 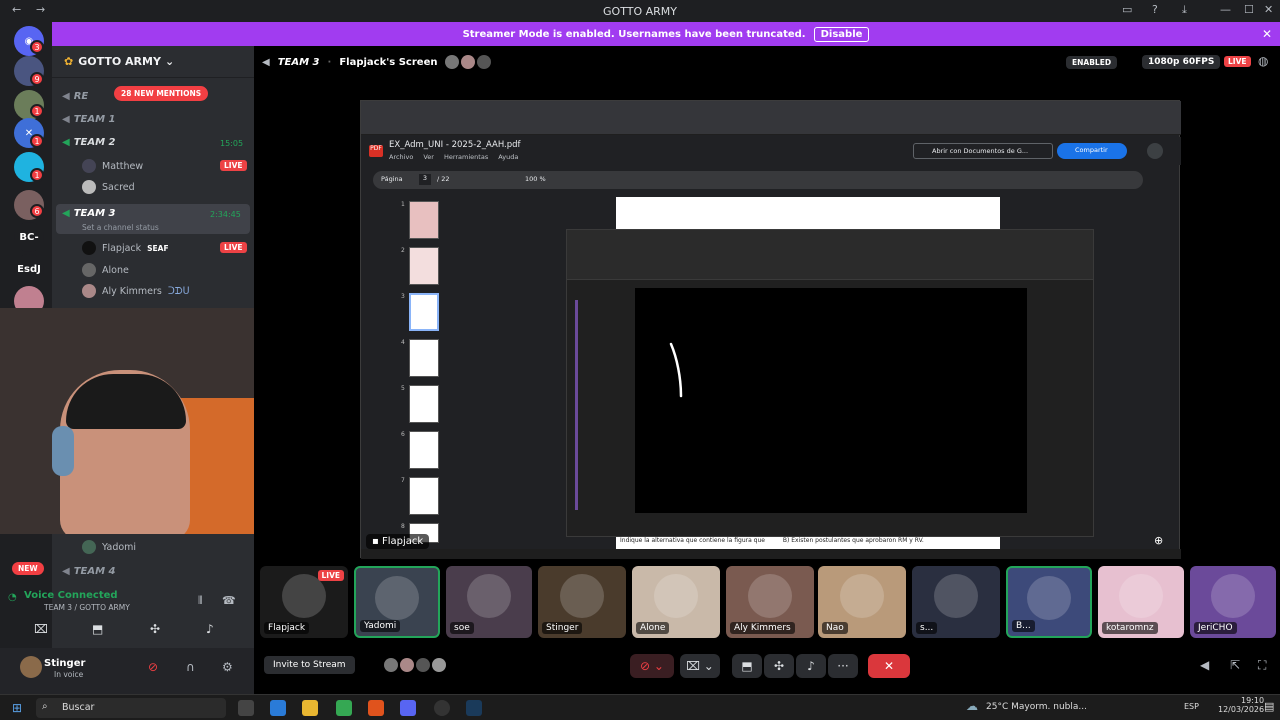 I want to click on back-arrow-icon: ←, so click(x=16, y=9).